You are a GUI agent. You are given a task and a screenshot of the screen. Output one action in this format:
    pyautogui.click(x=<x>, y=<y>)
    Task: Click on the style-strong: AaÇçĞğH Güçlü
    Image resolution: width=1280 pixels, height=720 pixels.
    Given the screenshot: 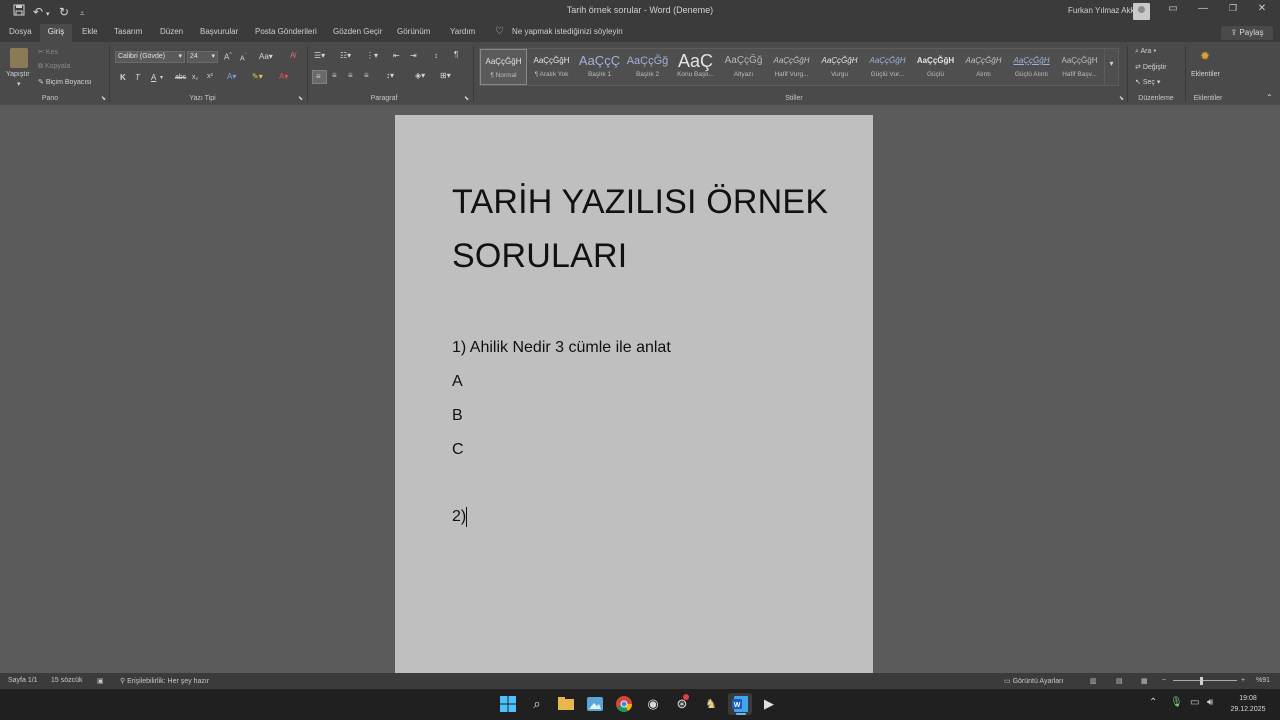 What is the action you would take?
    pyautogui.click(x=935, y=67)
    